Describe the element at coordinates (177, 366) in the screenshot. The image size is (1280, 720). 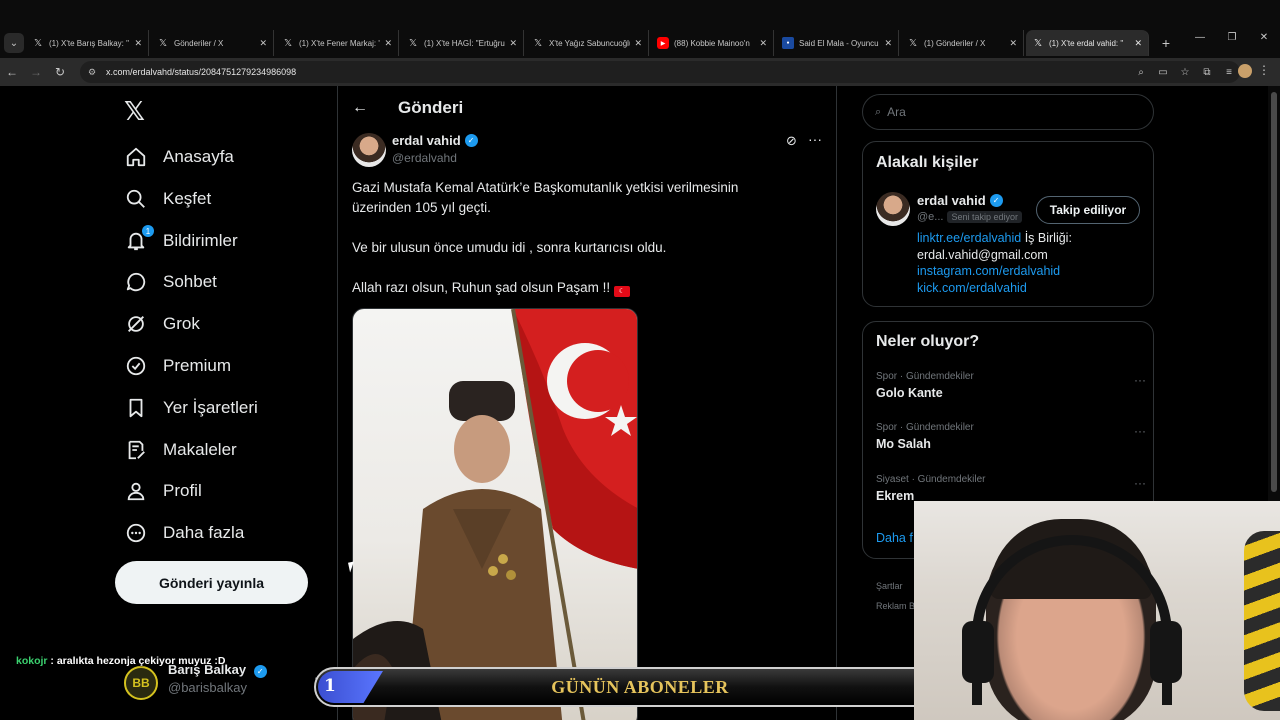
I see `nav-item-premium: Premium` at that location.